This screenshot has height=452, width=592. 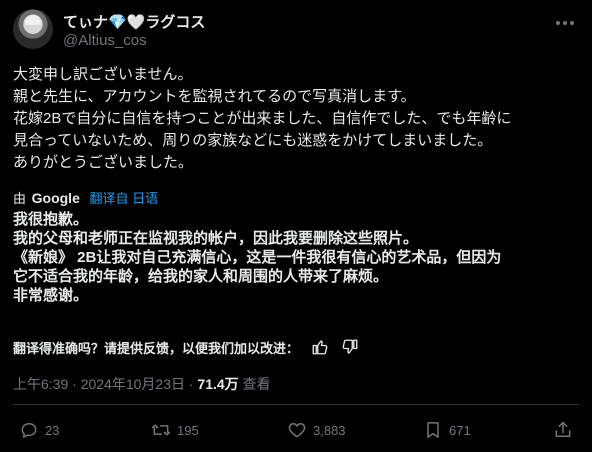 What do you see at coordinates (296, 404) in the screenshot?
I see `divider` at bounding box center [296, 404].